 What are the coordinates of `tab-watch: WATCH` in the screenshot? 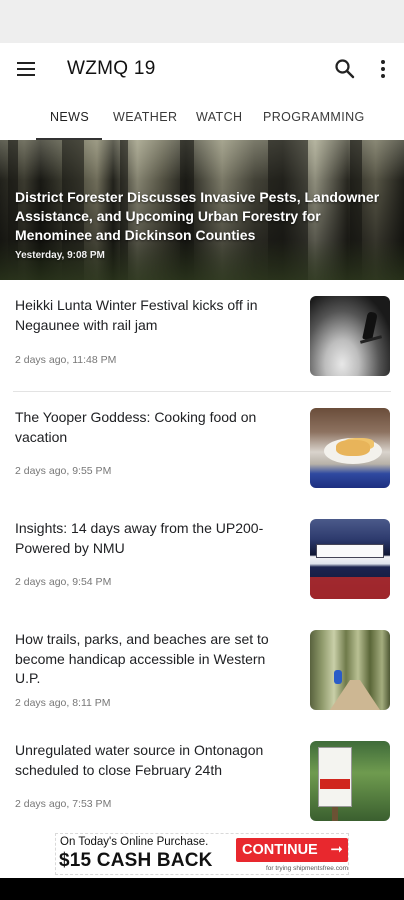 It's located at (219, 117).